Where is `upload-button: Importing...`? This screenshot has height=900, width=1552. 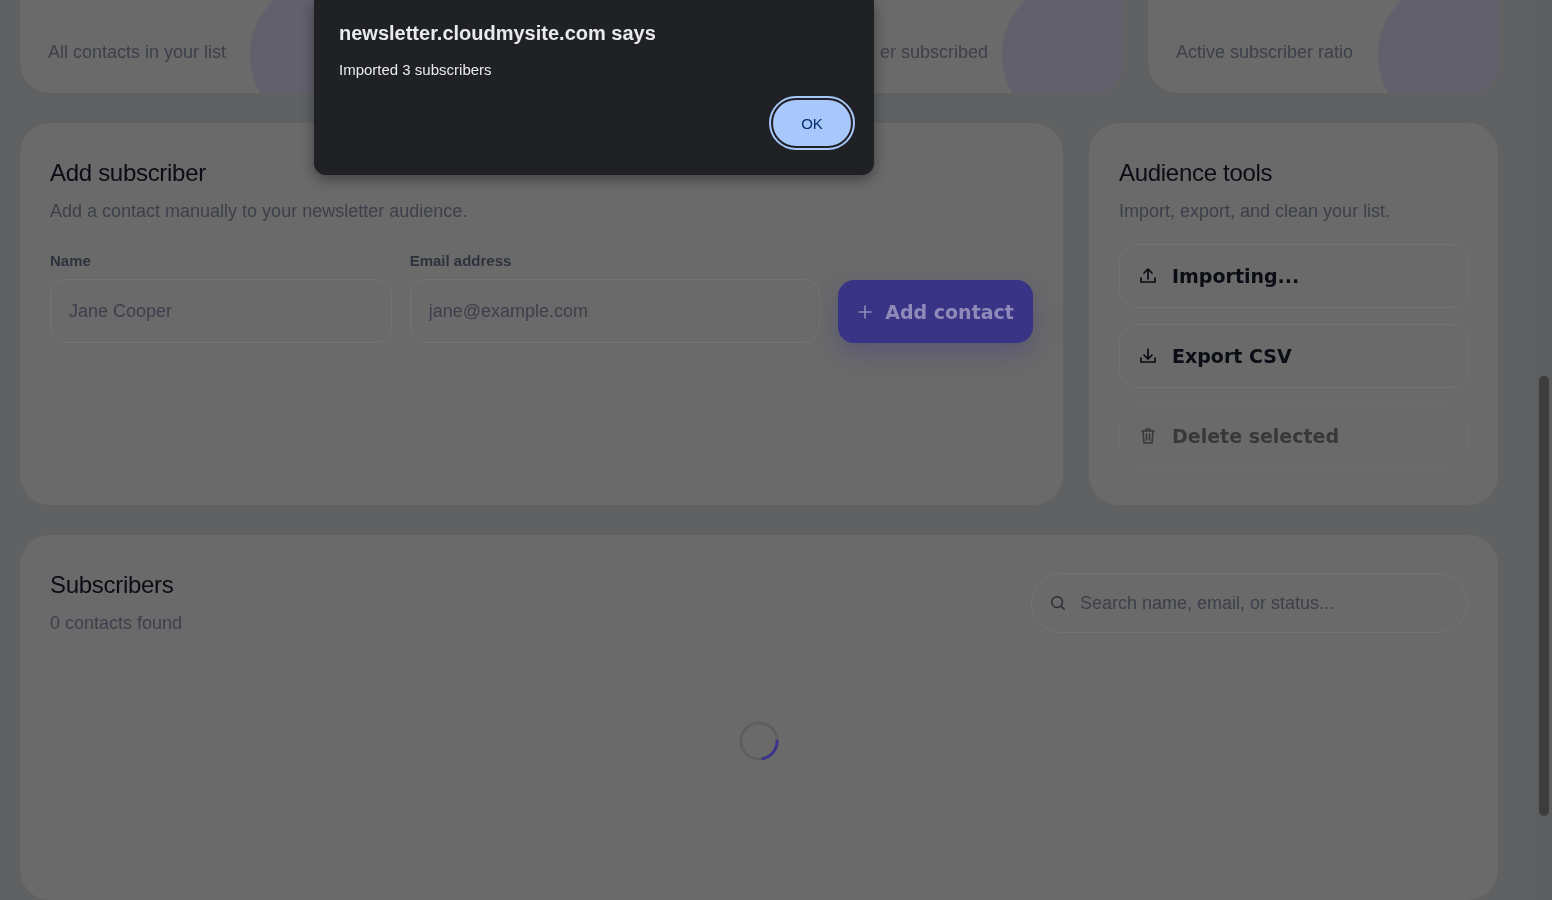 upload-button: Importing... is located at coordinates (1293, 276).